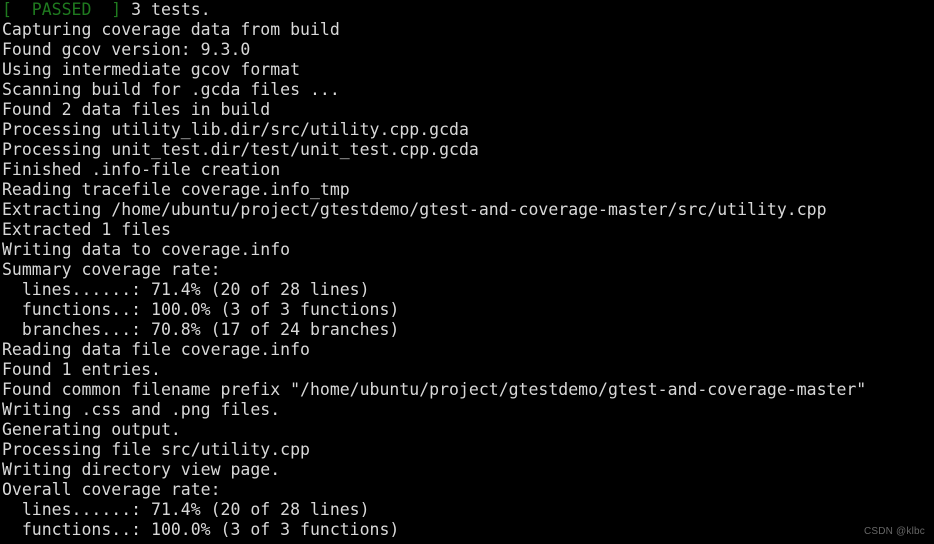 Image resolution: width=934 pixels, height=544 pixels. Describe the element at coordinates (467, 410) in the screenshot. I see `terminal-line: Writing .css and .png files.` at that location.